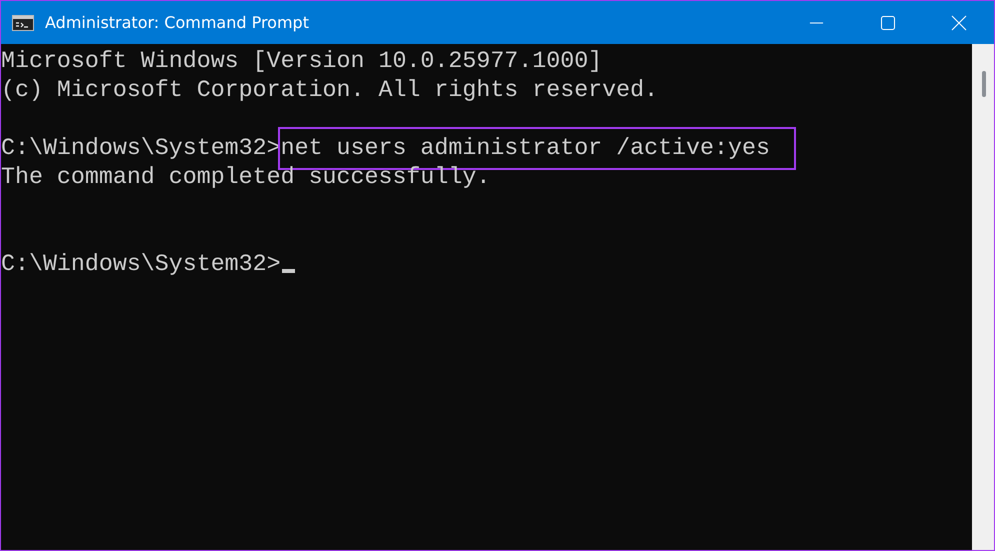 The height and width of the screenshot is (551, 995). I want to click on maximize-icon, so click(888, 22).